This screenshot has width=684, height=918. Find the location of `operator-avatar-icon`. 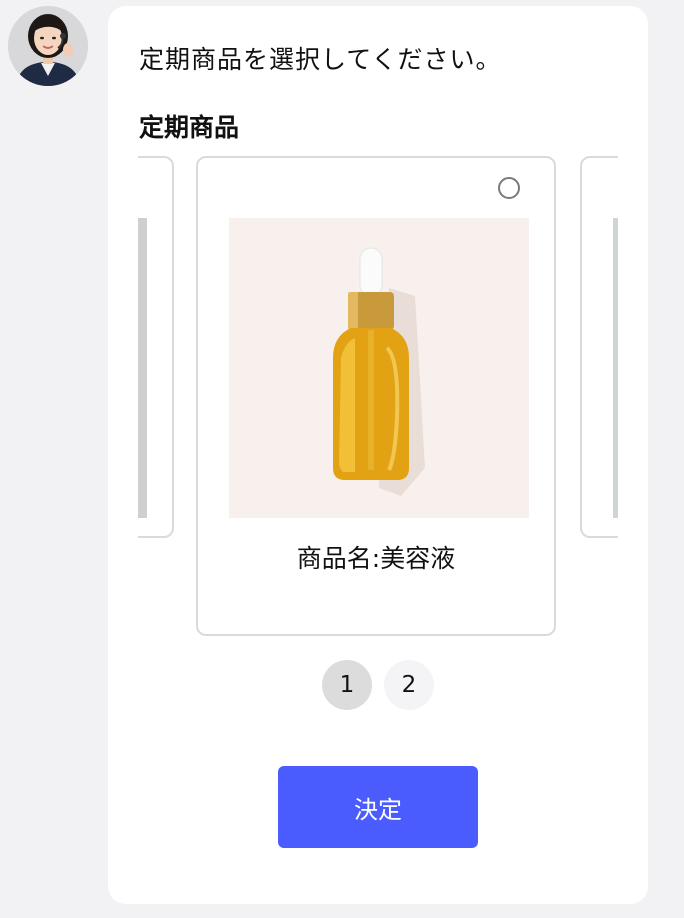

operator-avatar-icon is located at coordinates (48, 46).